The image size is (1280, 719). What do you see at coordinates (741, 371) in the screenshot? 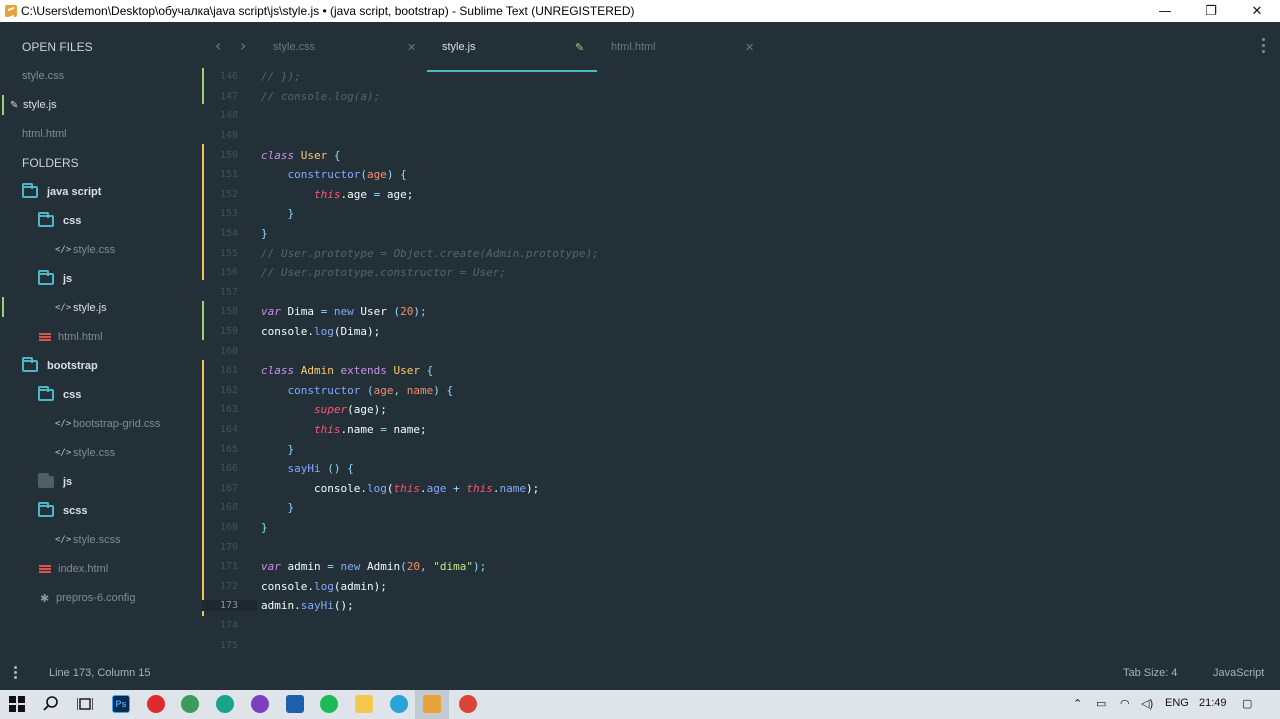
I see `code-line: 161 class Admin extends User {` at bounding box center [741, 371].